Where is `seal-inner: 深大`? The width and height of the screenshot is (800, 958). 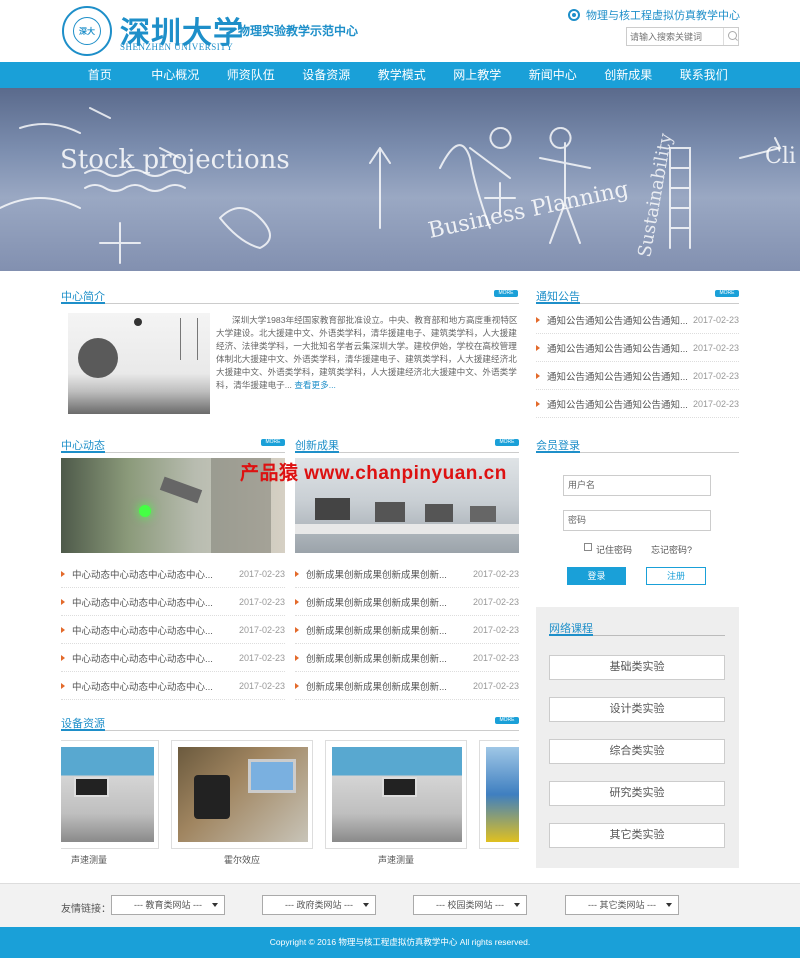 seal-inner: 深大 is located at coordinates (87, 31).